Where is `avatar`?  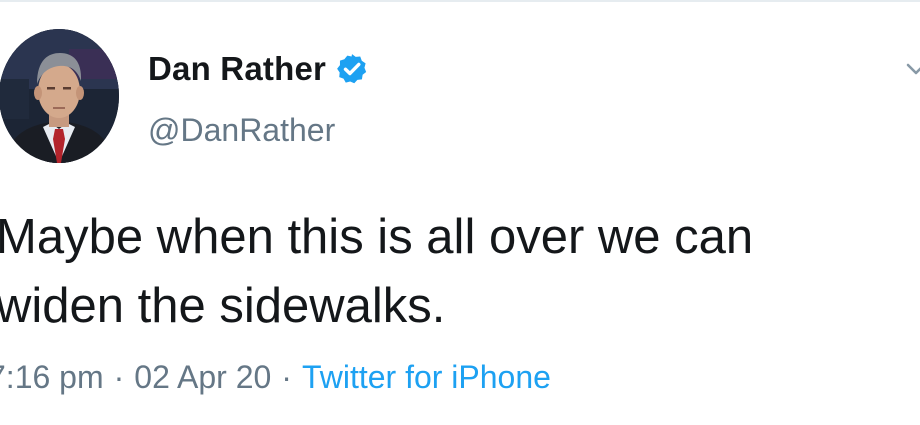
avatar is located at coordinates (59, 96).